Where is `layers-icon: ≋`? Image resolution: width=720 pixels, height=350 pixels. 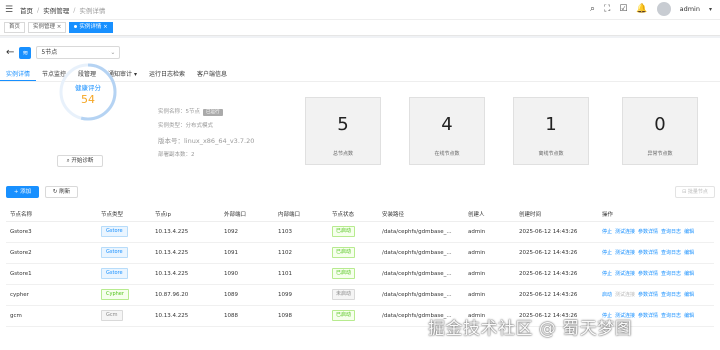 layers-icon: ≋ is located at coordinates (25, 52).